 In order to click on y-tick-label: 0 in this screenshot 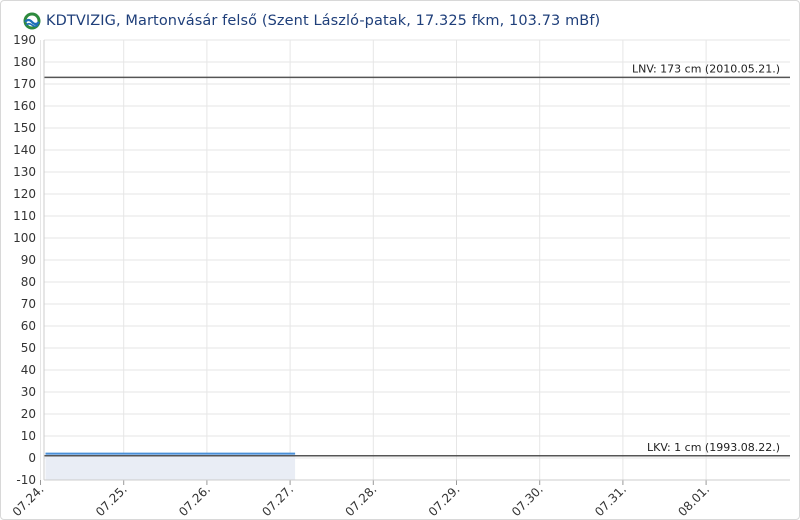, I will do `click(32, 458)`.